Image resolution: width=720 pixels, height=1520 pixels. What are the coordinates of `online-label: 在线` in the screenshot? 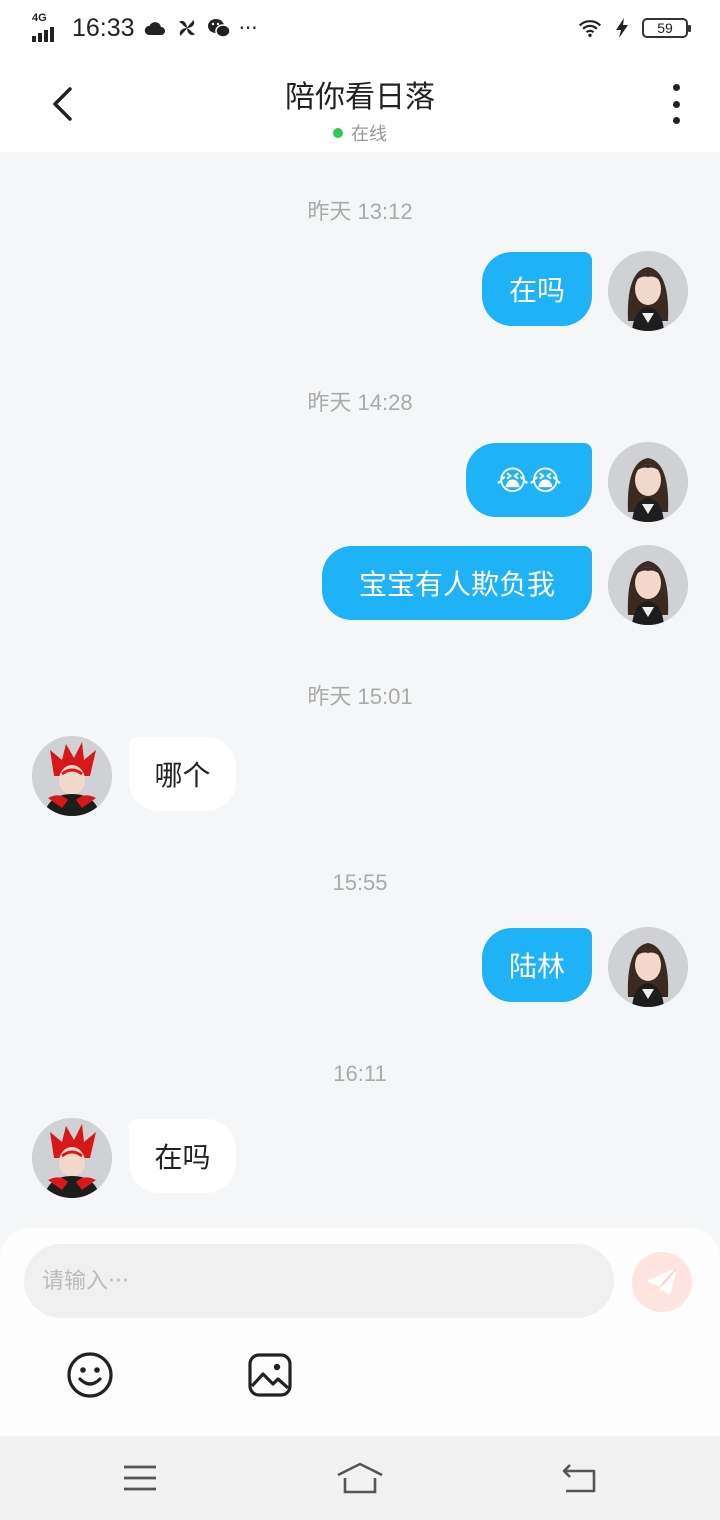 It's located at (369, 134).